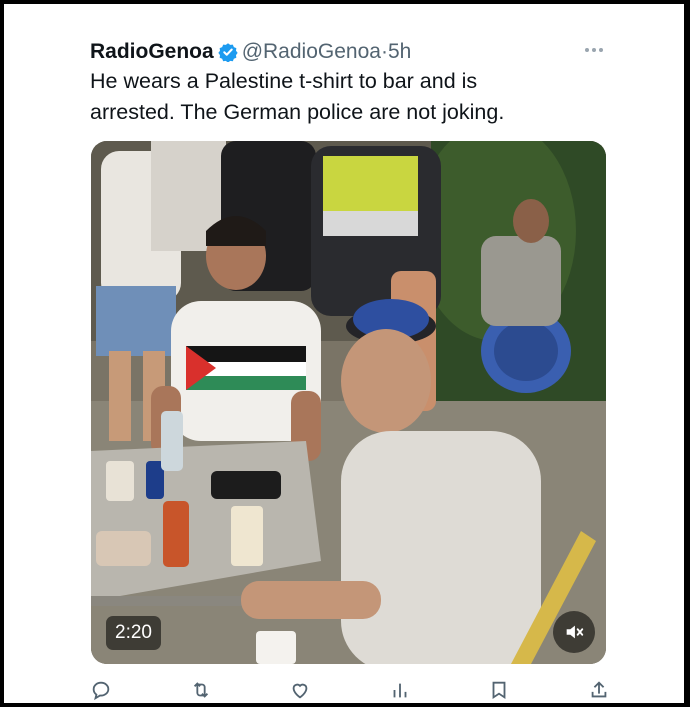 This screenshot has height=707, width=690. I want to click on share-icon, so click(599, 689).